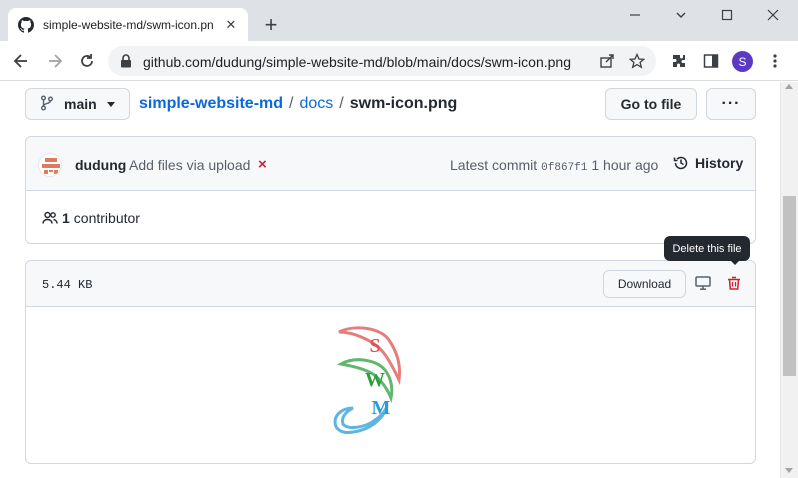 The width and height of the screenshot is (798, 478). I want to click on commit-author-link: dudung, so click(100, 165).